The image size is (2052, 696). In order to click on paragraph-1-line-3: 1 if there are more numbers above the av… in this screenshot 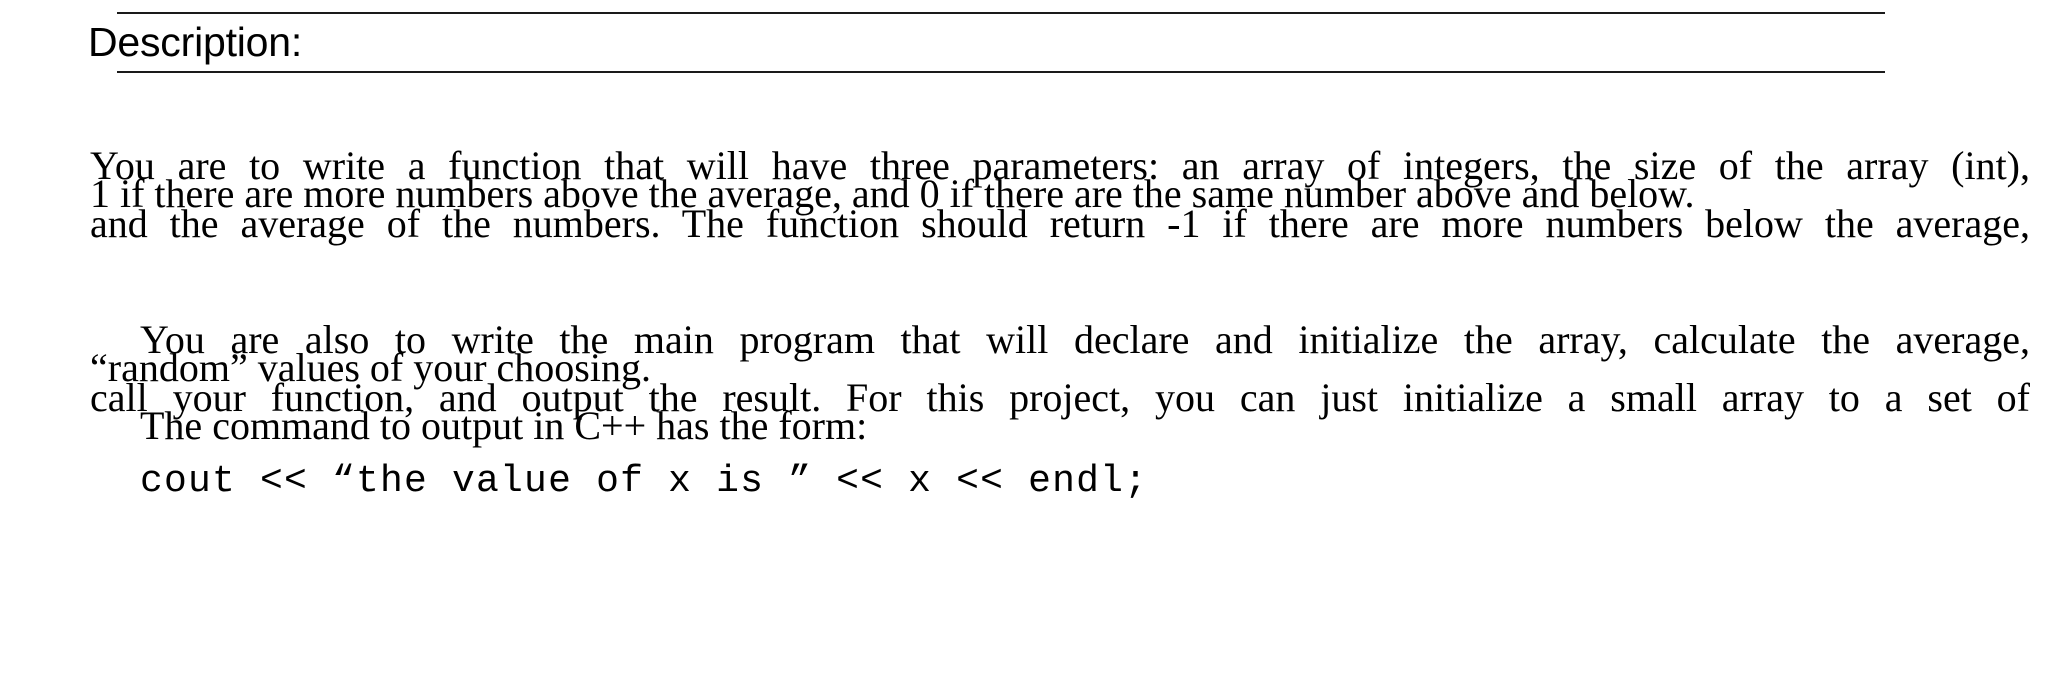, I will do `click(892, 193)`.